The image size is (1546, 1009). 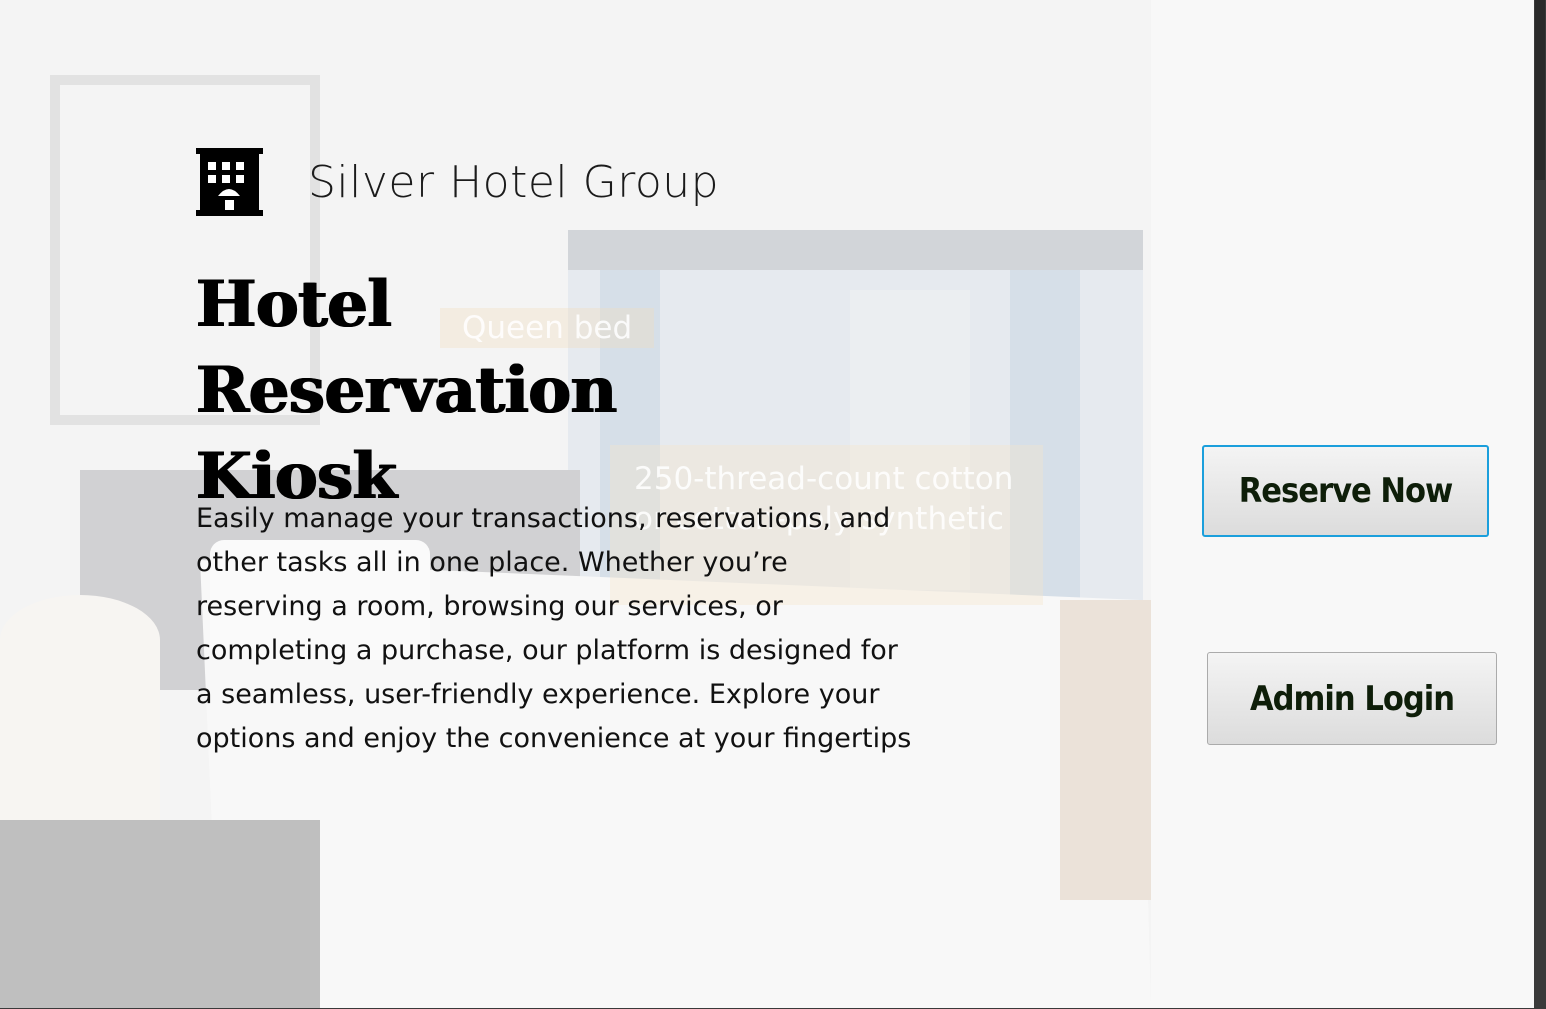 What do you see at coordinates (1345, 491) in the screenshot?
I see `reserve-now-button: Reserve Now` at bounding box center [1345, 491].